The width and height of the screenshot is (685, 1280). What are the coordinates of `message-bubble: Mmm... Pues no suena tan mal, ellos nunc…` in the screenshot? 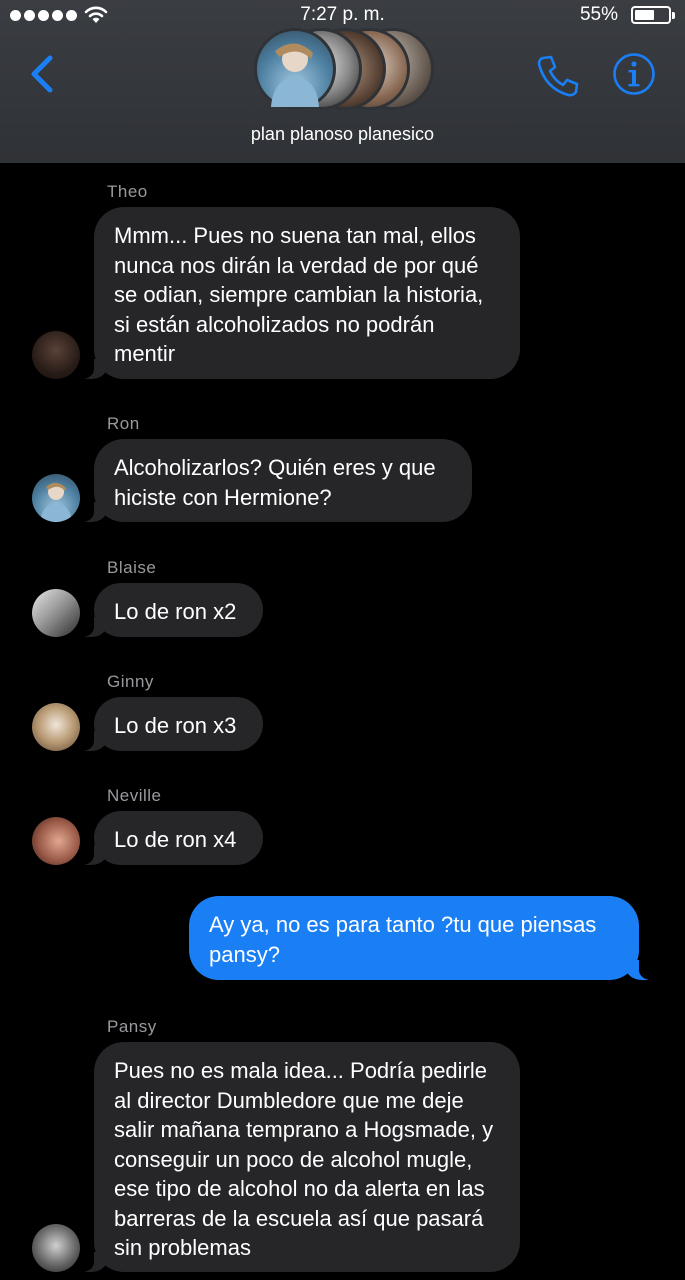 It's located at (296, 293).